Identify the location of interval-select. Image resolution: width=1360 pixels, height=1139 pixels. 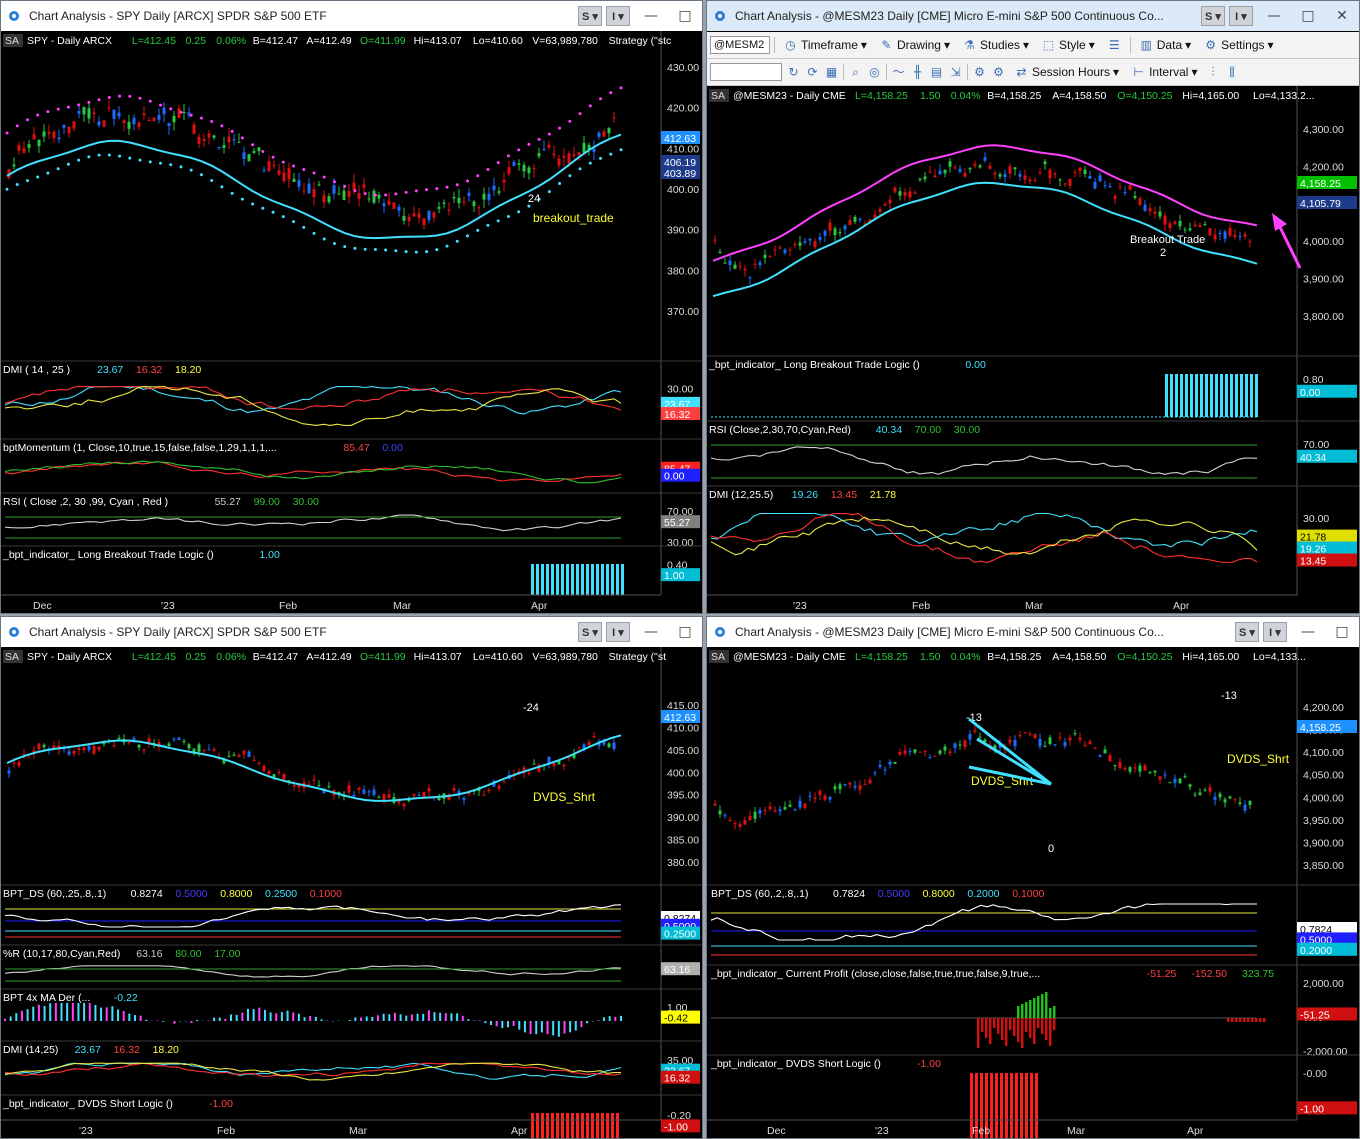
(746, 72).